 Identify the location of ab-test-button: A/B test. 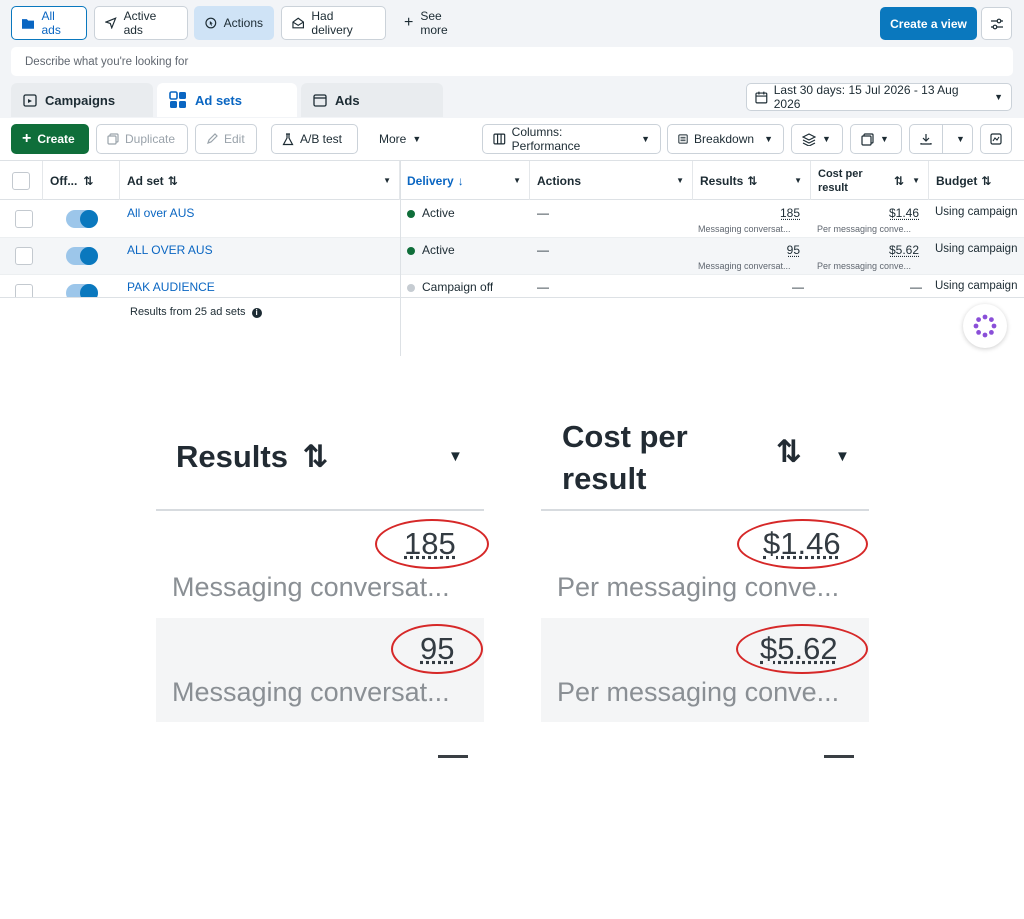
(314, 139).